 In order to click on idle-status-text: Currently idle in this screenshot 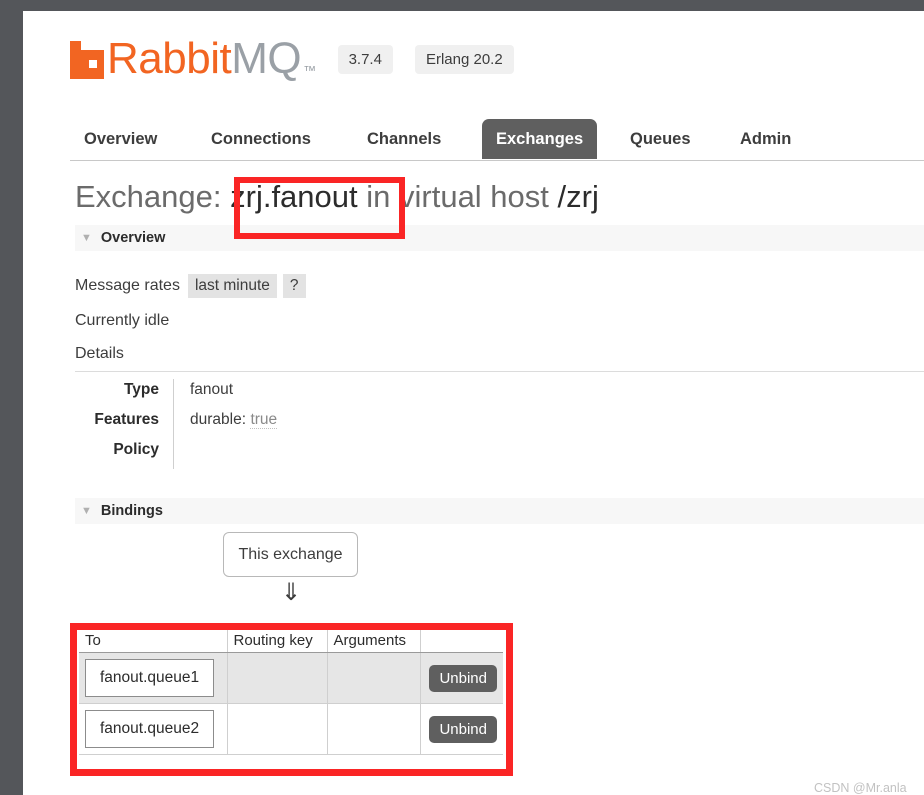, I will do `click(122, 320)`.